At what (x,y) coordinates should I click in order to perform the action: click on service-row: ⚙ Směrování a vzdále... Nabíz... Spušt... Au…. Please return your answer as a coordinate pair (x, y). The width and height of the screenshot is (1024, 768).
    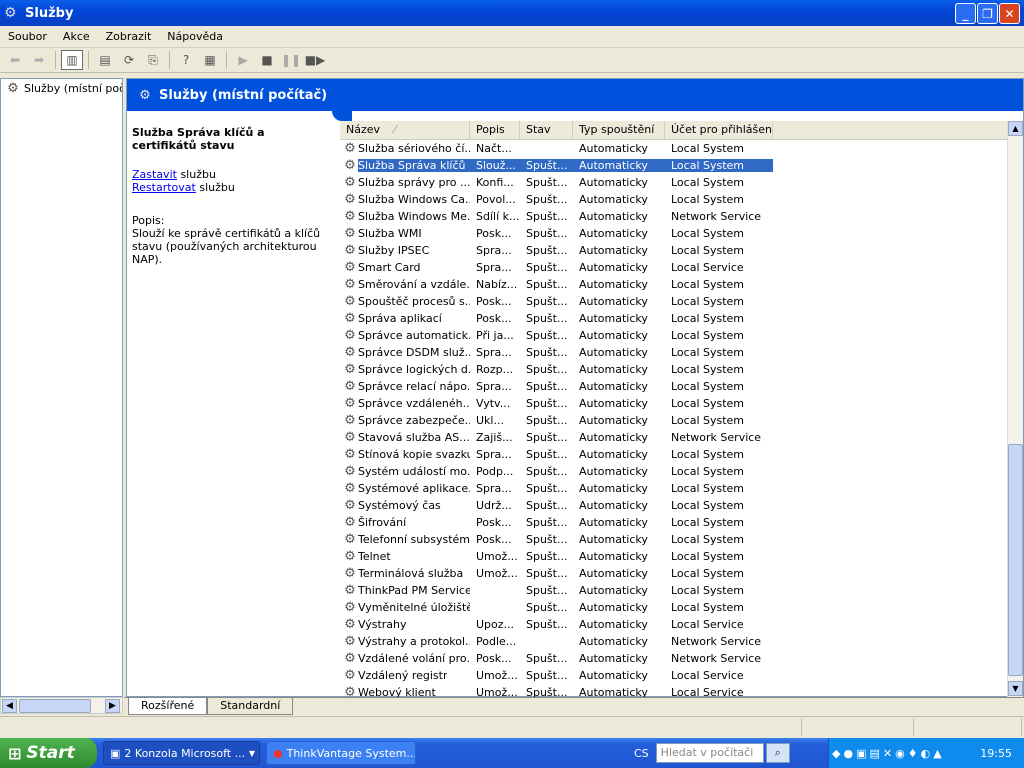
    Looking at the image, I should click on (673, 284).